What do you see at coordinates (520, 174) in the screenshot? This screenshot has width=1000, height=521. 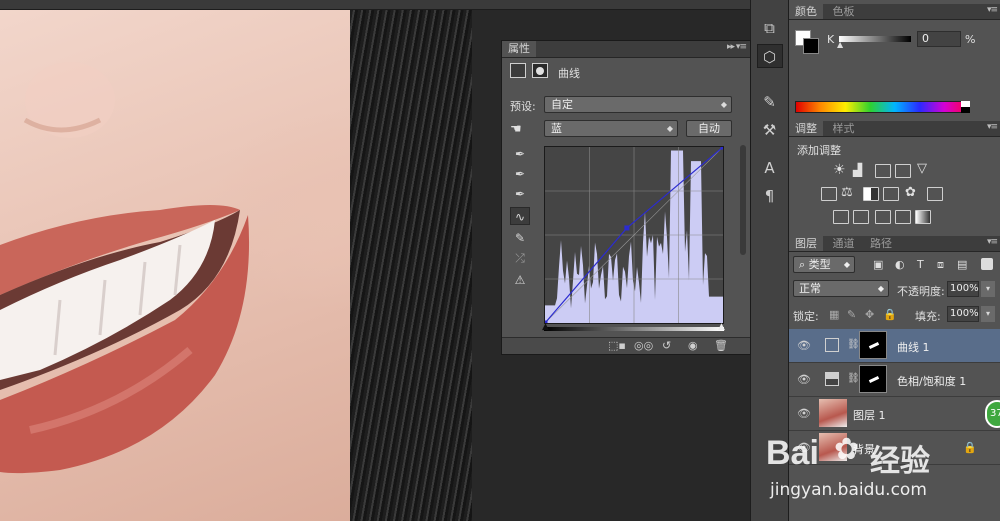 I see `eyedropper-gray-icon: ✒` at bounding box center [520, 174].